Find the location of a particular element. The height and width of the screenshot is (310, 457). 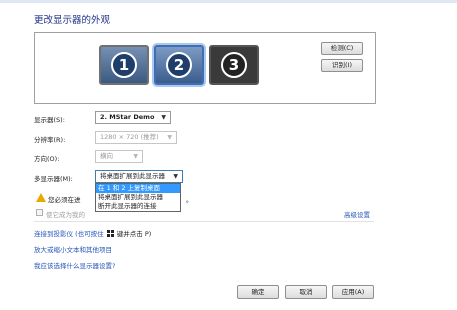

display-label: 显示器(S): is located at coordinates (49, 120).